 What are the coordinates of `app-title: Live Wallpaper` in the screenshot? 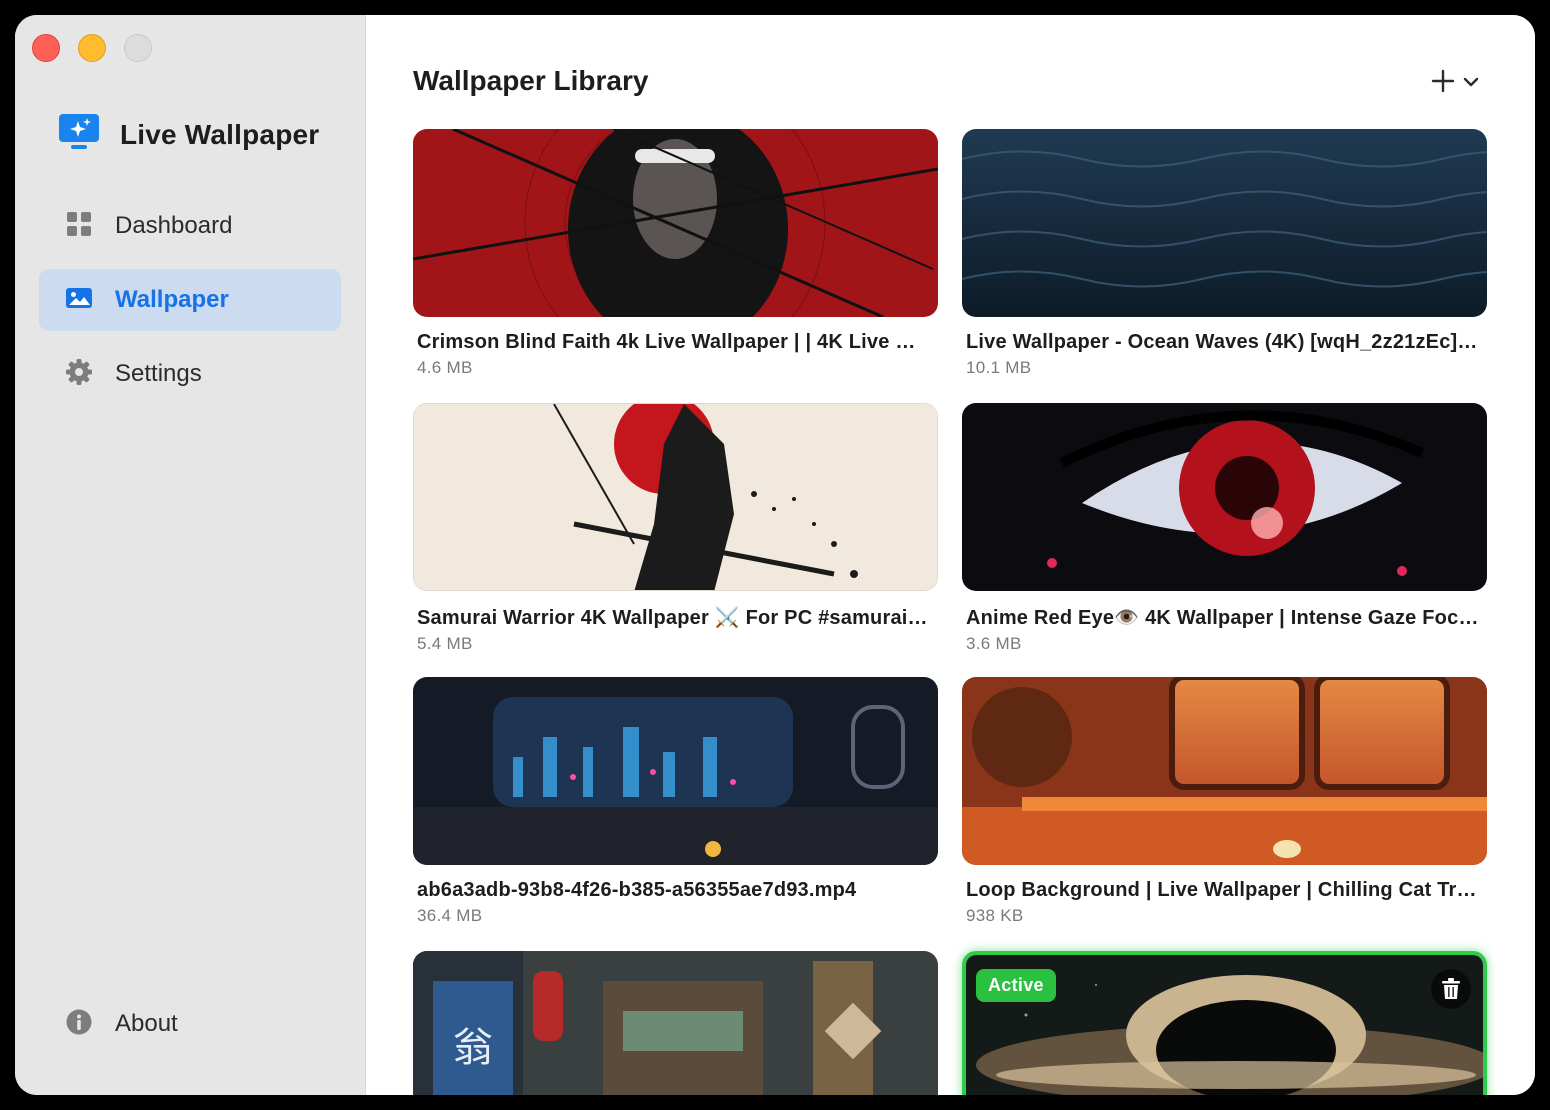 It's located at (220, 134).